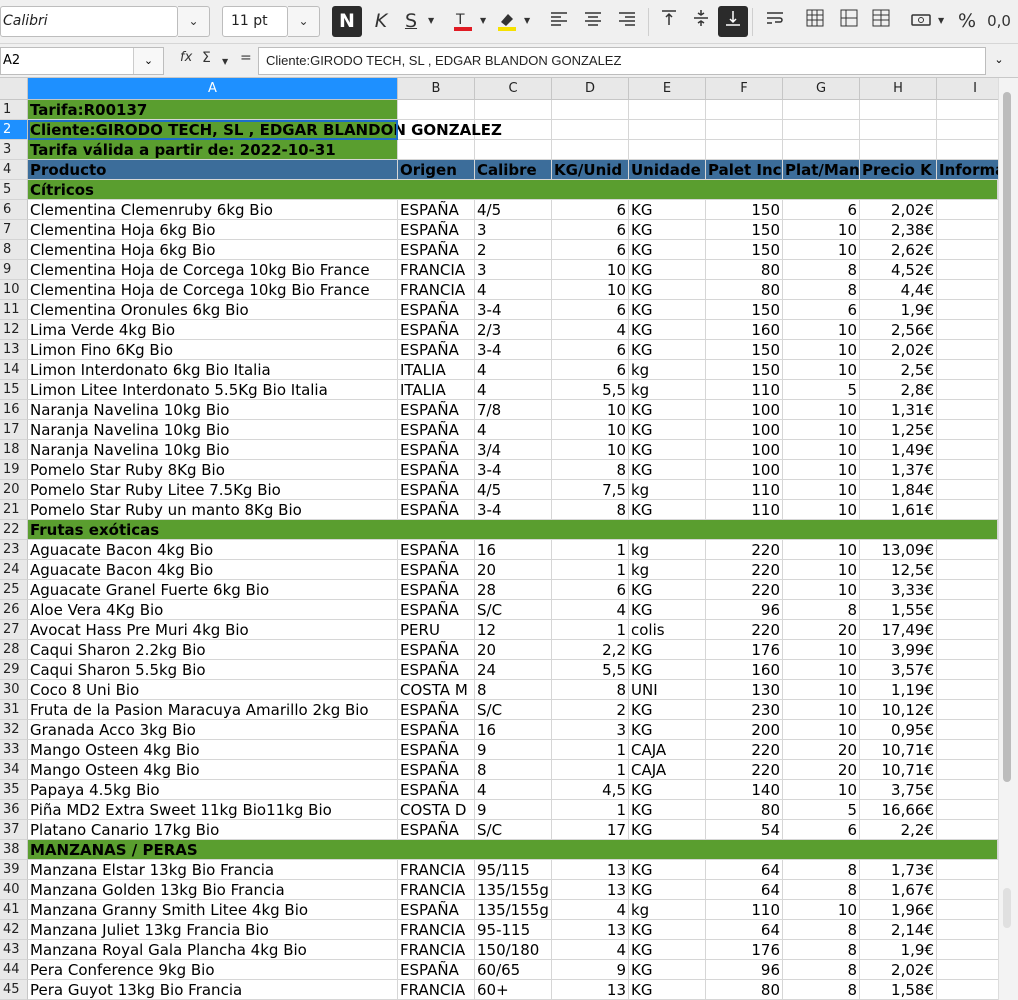 This screenshot has height=1000, width=1018. I want to click on borders-button, so click(849, 21).